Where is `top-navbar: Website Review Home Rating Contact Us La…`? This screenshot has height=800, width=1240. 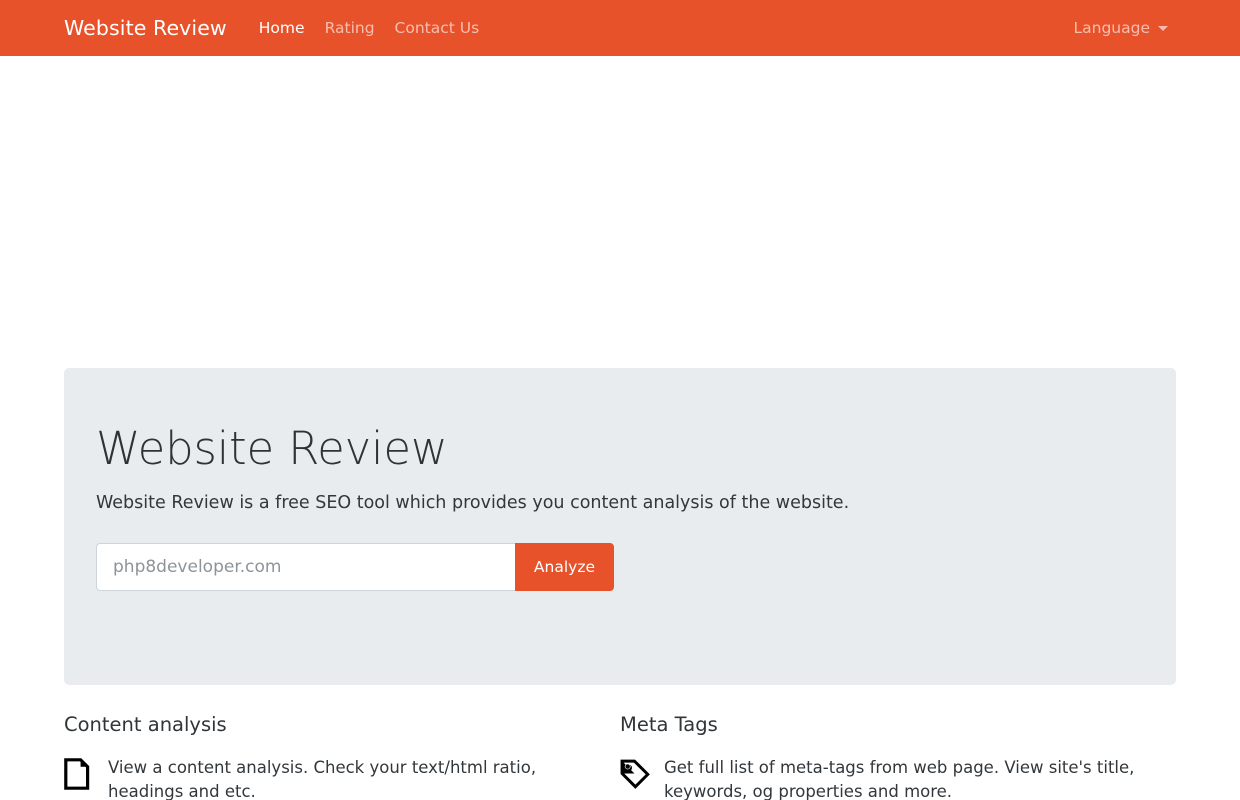 top-navbar: Website Review Home Rating Contact Us La… is located at coordinates (620, 28).